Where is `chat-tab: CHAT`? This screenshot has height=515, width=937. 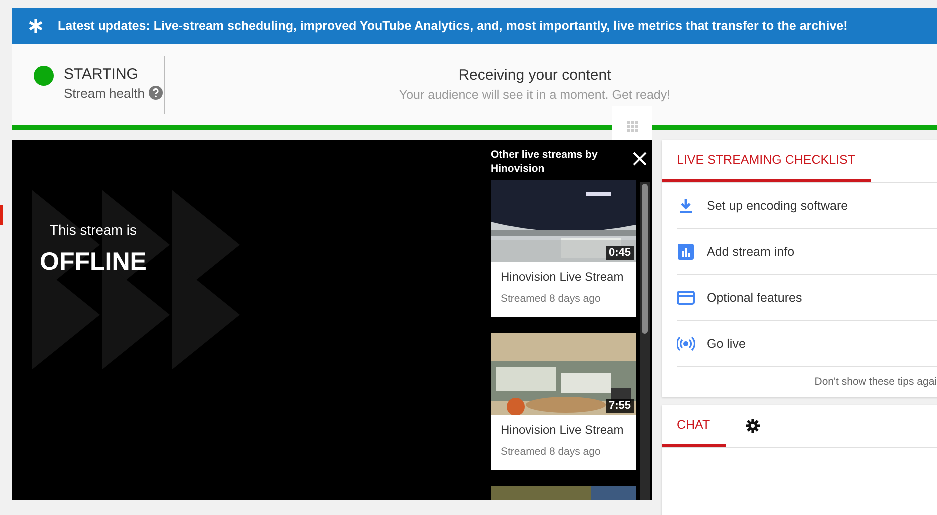 chat-tab: CHAT is located at coordinates (694, 426).